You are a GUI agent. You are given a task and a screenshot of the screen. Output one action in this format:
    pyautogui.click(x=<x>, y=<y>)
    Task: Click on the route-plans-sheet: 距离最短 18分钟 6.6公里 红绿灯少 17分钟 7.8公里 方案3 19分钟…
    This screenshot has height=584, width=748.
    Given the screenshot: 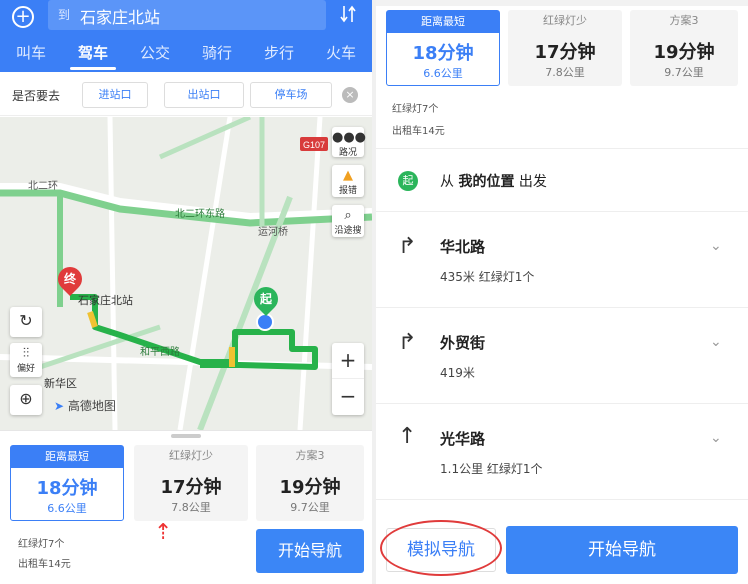 What is the action you would take?
    pyautogui.click(x=186, y=507)
    